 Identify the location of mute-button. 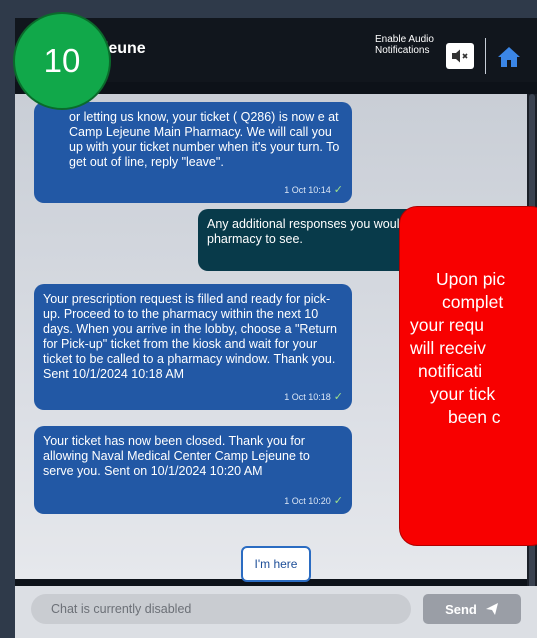
(460, 56).